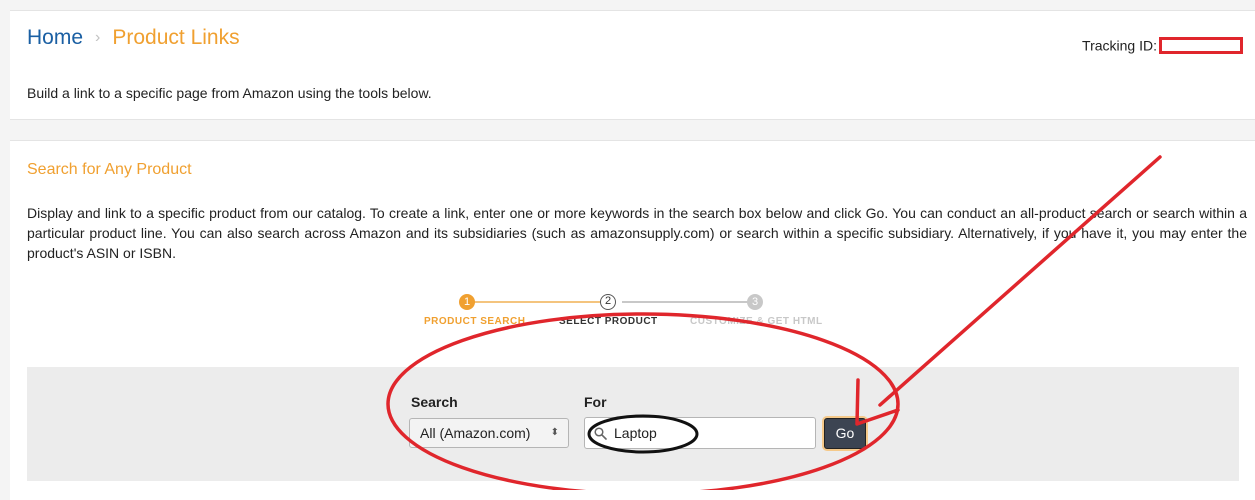 The width and height of the screenshot is (1255, 500). What do you see at coordinates (1201, 45) in the screenshot?
I see `tracking-id-redaction` at bounding box center [1201, 45].